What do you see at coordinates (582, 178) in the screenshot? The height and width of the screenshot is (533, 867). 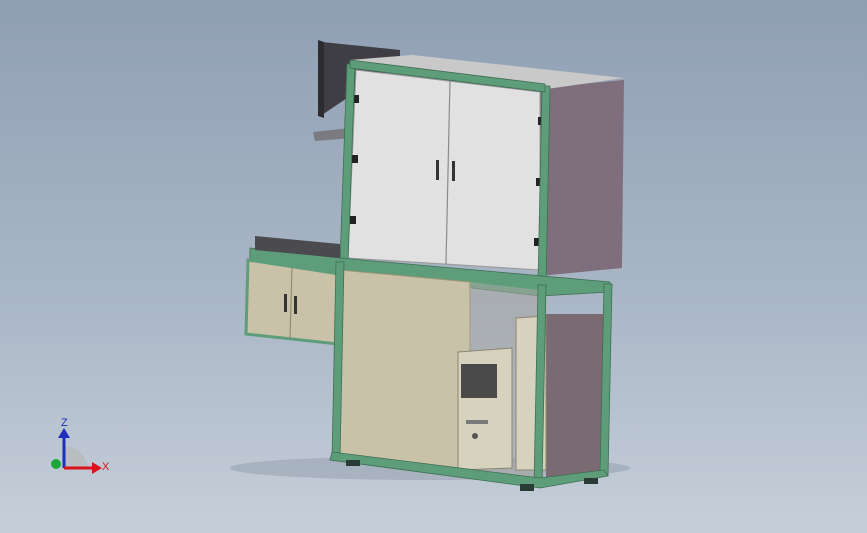 I see `upper-cabinet-side` at bounding box center [582, 178].